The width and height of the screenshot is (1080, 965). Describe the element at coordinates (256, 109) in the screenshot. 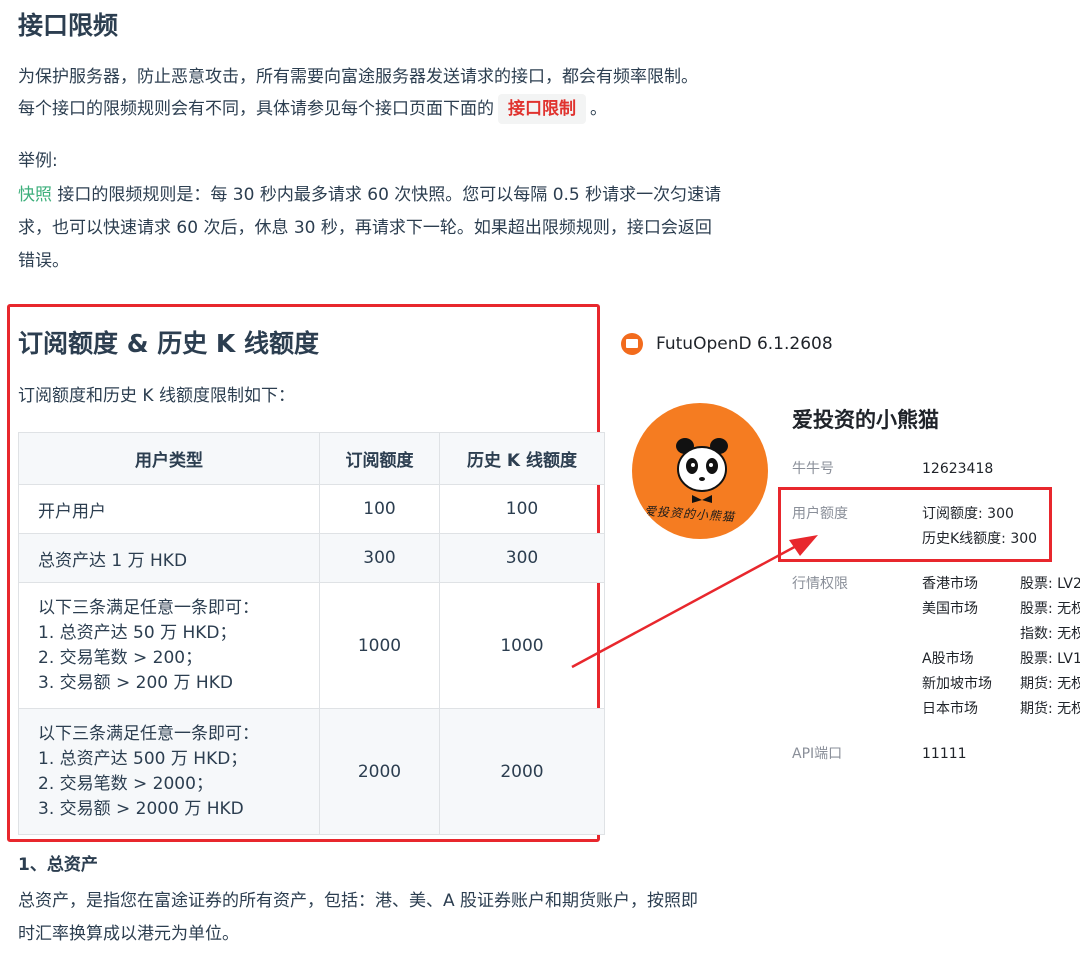

I see `intro-line-2-text: 每个接口的限频规则会有不同，具体请参见每个接口页面下面的` at that location.